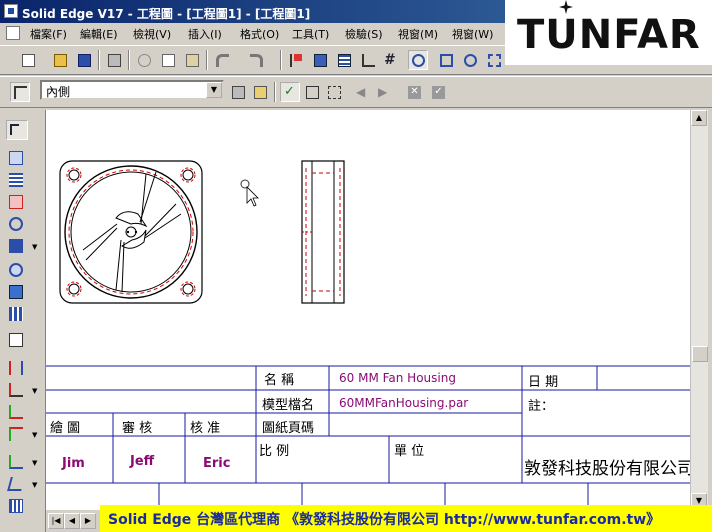  What do you see at coordinates (132, 90) in the screenshot?
I see `view-orientation-select: 內側 ▼` at bounding box center [132, 90].